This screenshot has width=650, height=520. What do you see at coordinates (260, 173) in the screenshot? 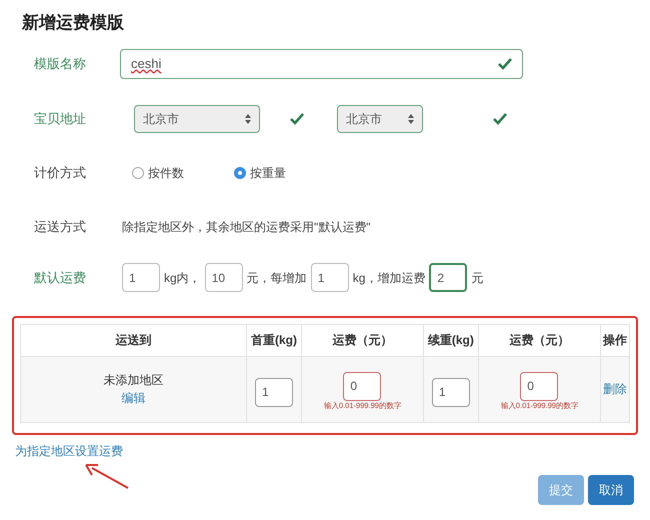
I see `radio-option: 按重量` at bounding box center [260, 173].